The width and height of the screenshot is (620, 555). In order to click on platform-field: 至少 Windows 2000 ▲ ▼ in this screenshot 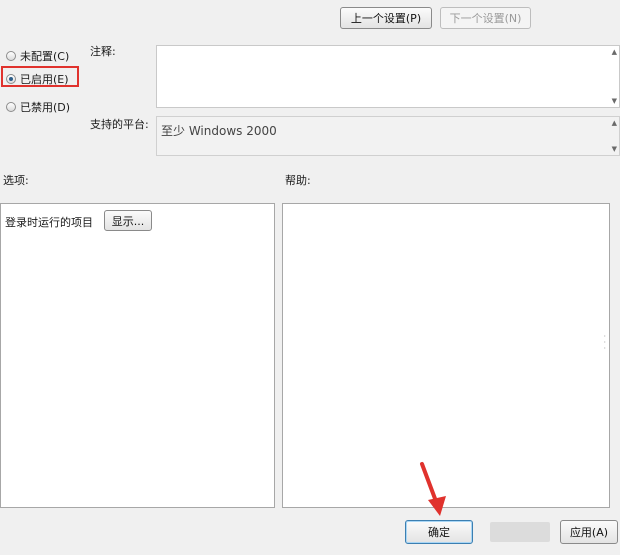, I will do `click(388, 136)`.